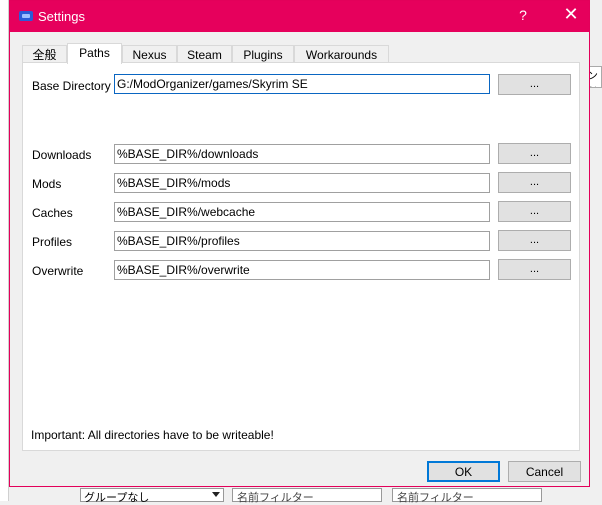 This screenshot has height=505, width=602. What do you see at coordinates (523, 15) in the screenshot?
I see `help-icon: ?` at bounding box center [523, 15].